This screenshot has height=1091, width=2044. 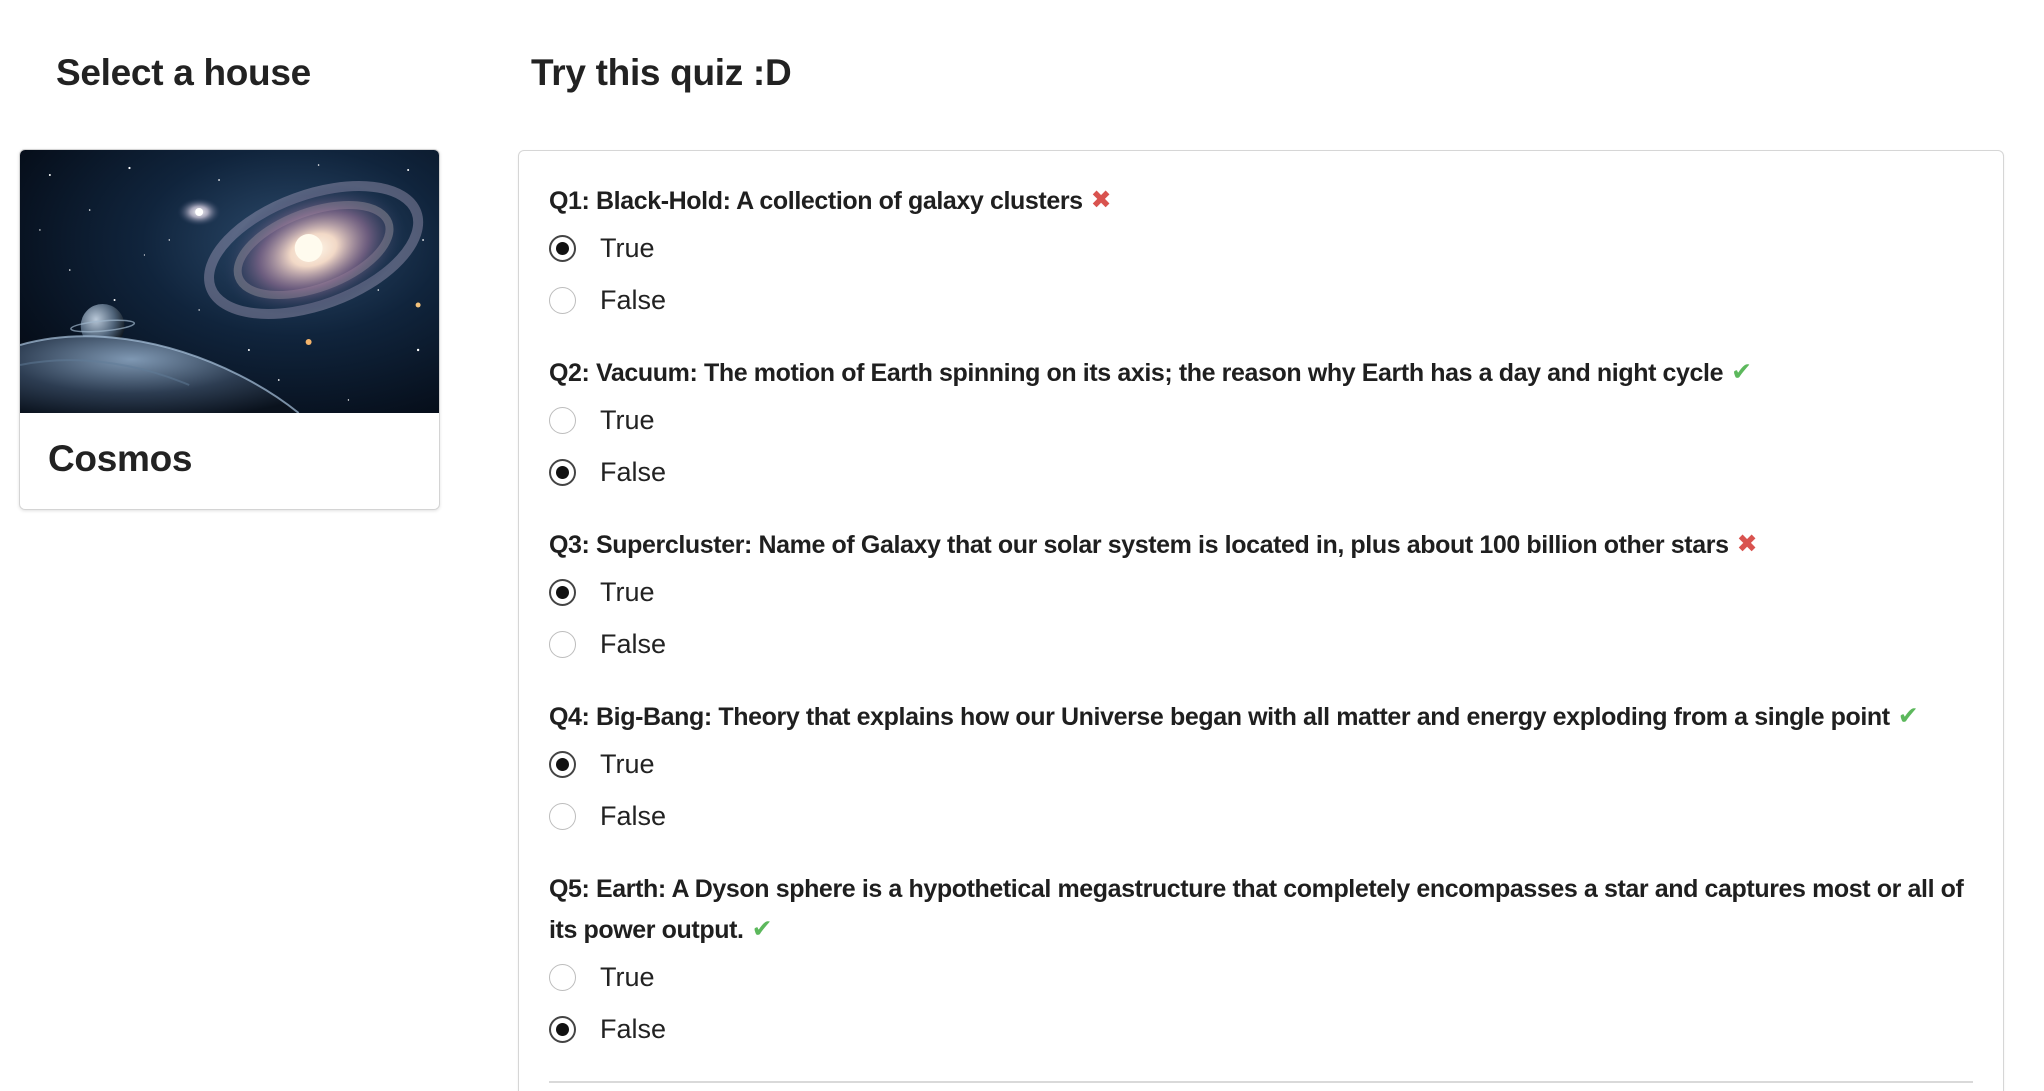 What do you see at coordinates (229, 281) in the screenshot?
I see `house-image-cosmos` at bounding box center [229, 281].